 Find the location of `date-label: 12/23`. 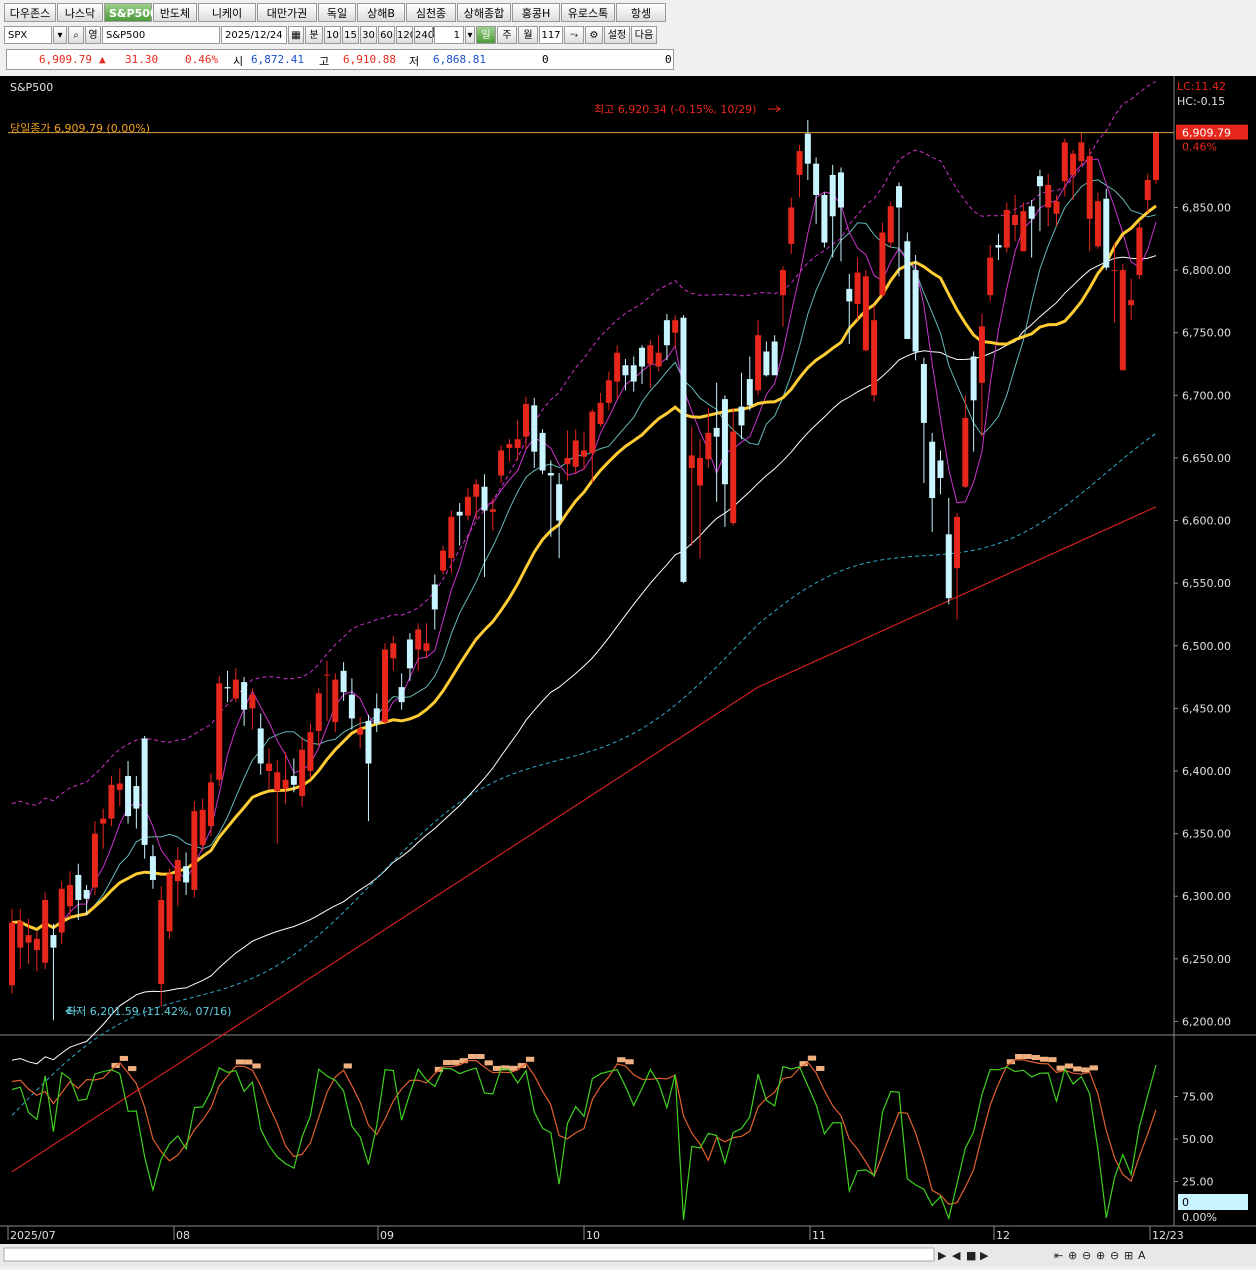

date-label: 12/23 is located at coordinates (1168, 1235).